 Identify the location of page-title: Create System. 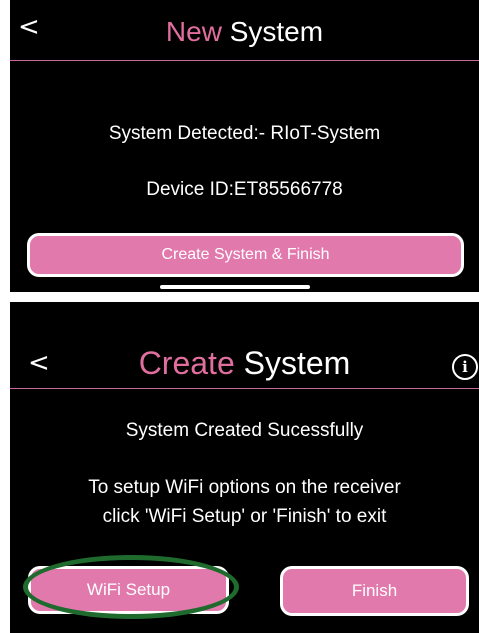
(244, 363).